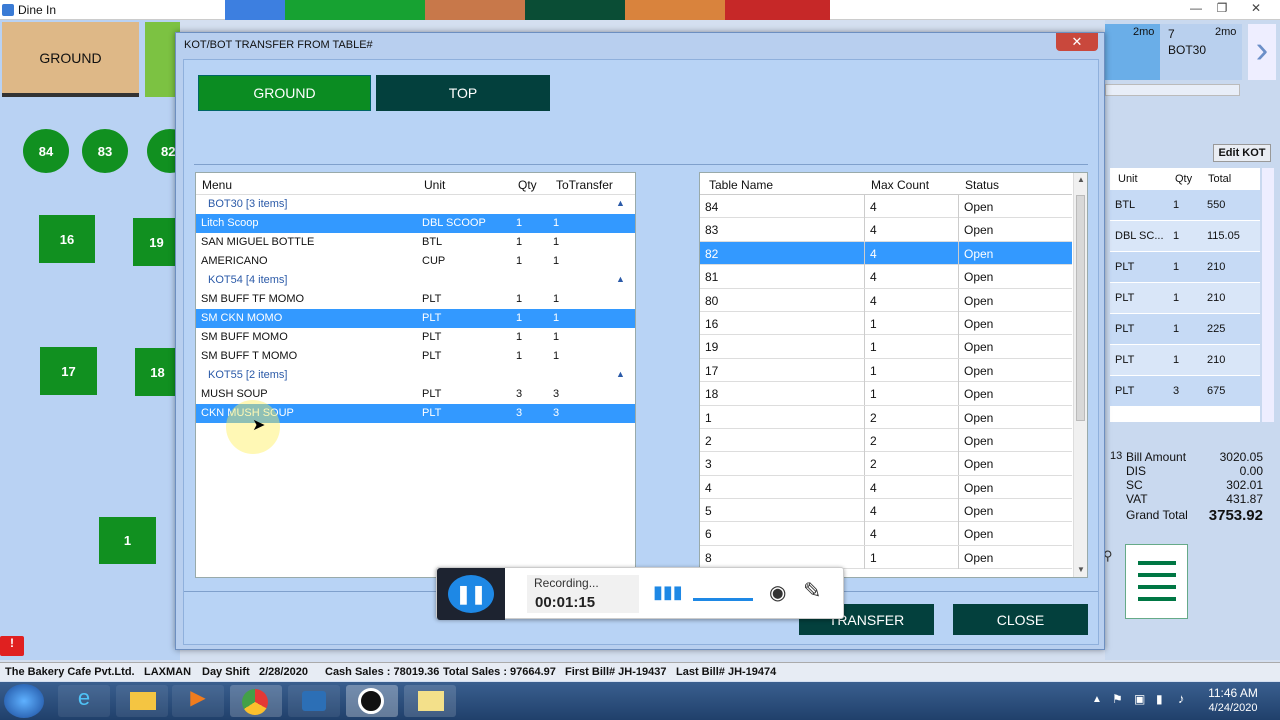  I want to click on table-83: 83, so click(105, 151).